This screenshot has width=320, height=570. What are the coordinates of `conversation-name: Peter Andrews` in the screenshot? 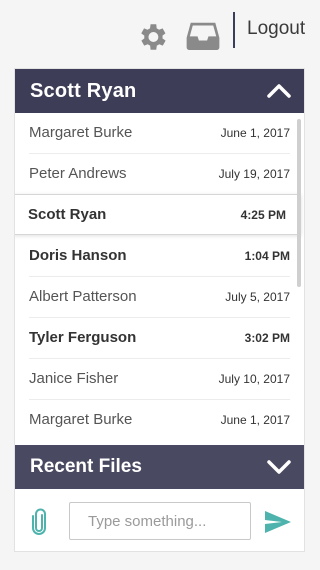 It's located at (78, 173).